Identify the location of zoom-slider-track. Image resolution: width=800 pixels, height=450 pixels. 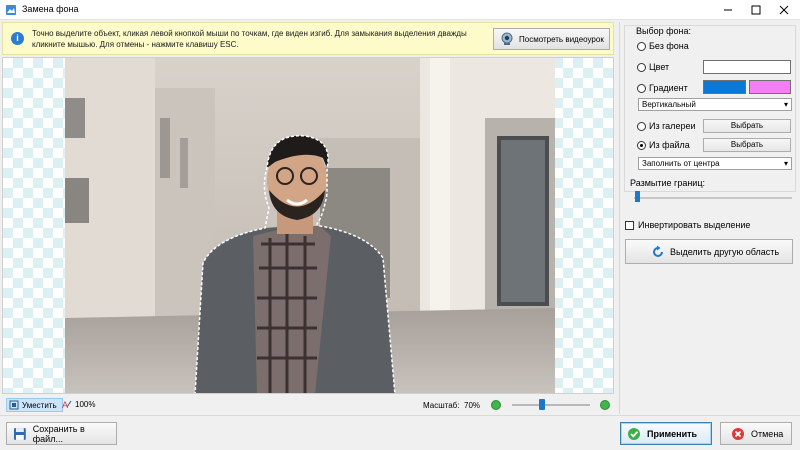
(551, 405).